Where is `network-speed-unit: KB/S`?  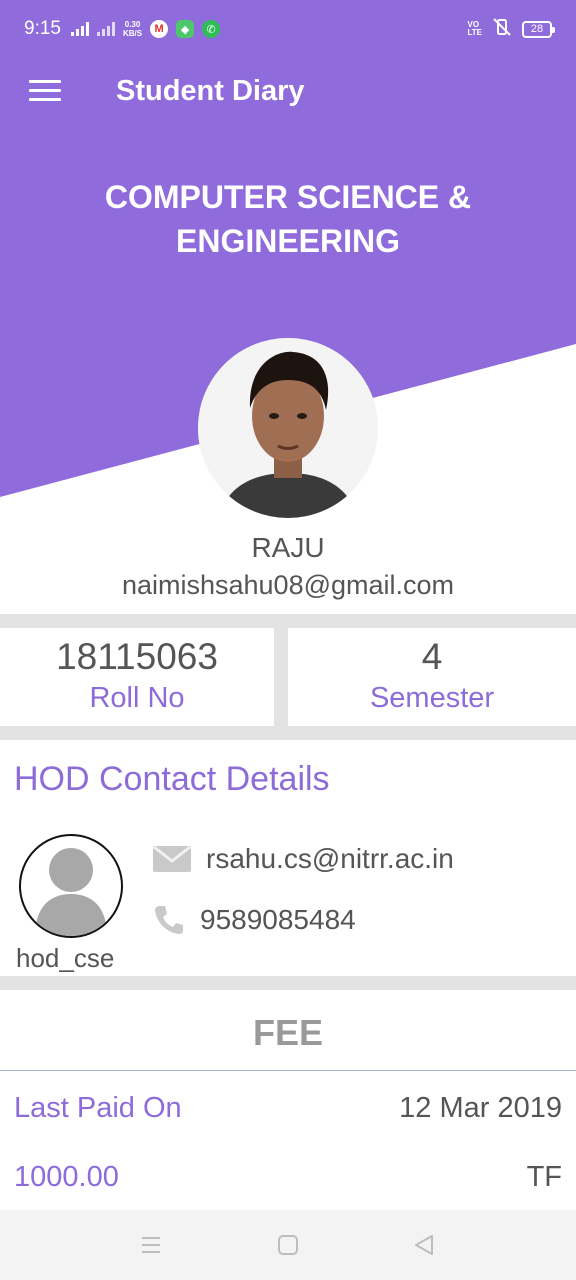 network-speed-unit: KB/S is located at coordinates (132, 33).